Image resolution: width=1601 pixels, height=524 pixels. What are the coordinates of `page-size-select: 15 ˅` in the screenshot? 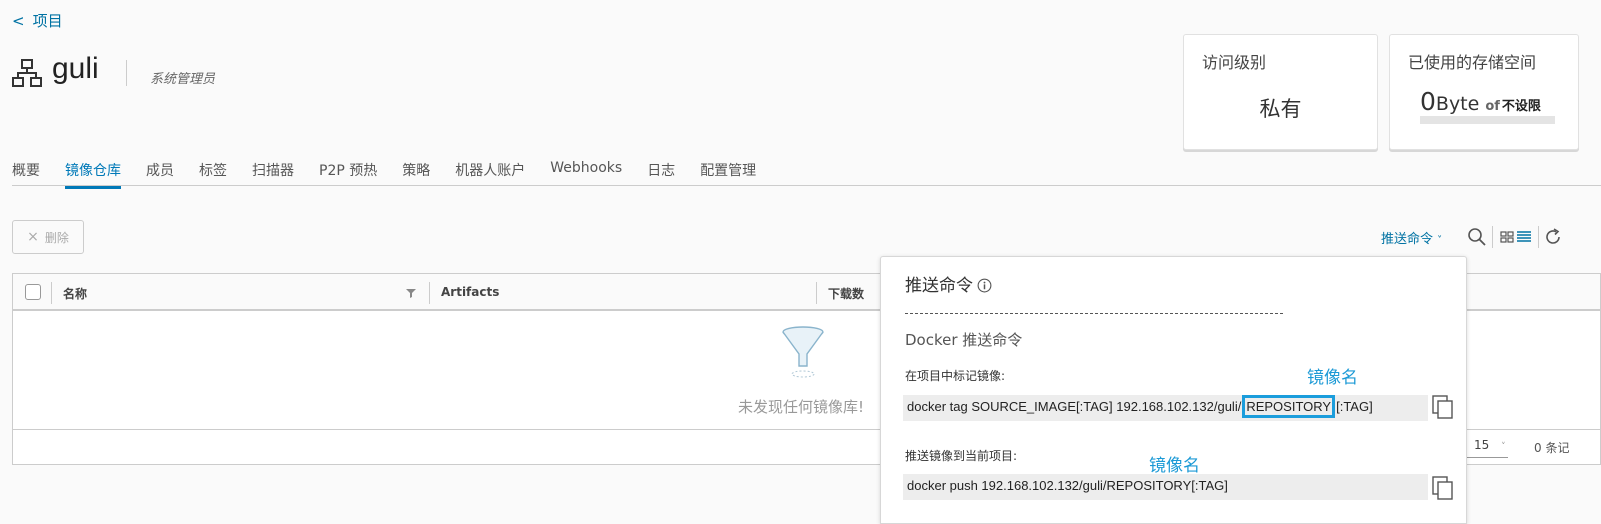 It's located at (1485, 448).